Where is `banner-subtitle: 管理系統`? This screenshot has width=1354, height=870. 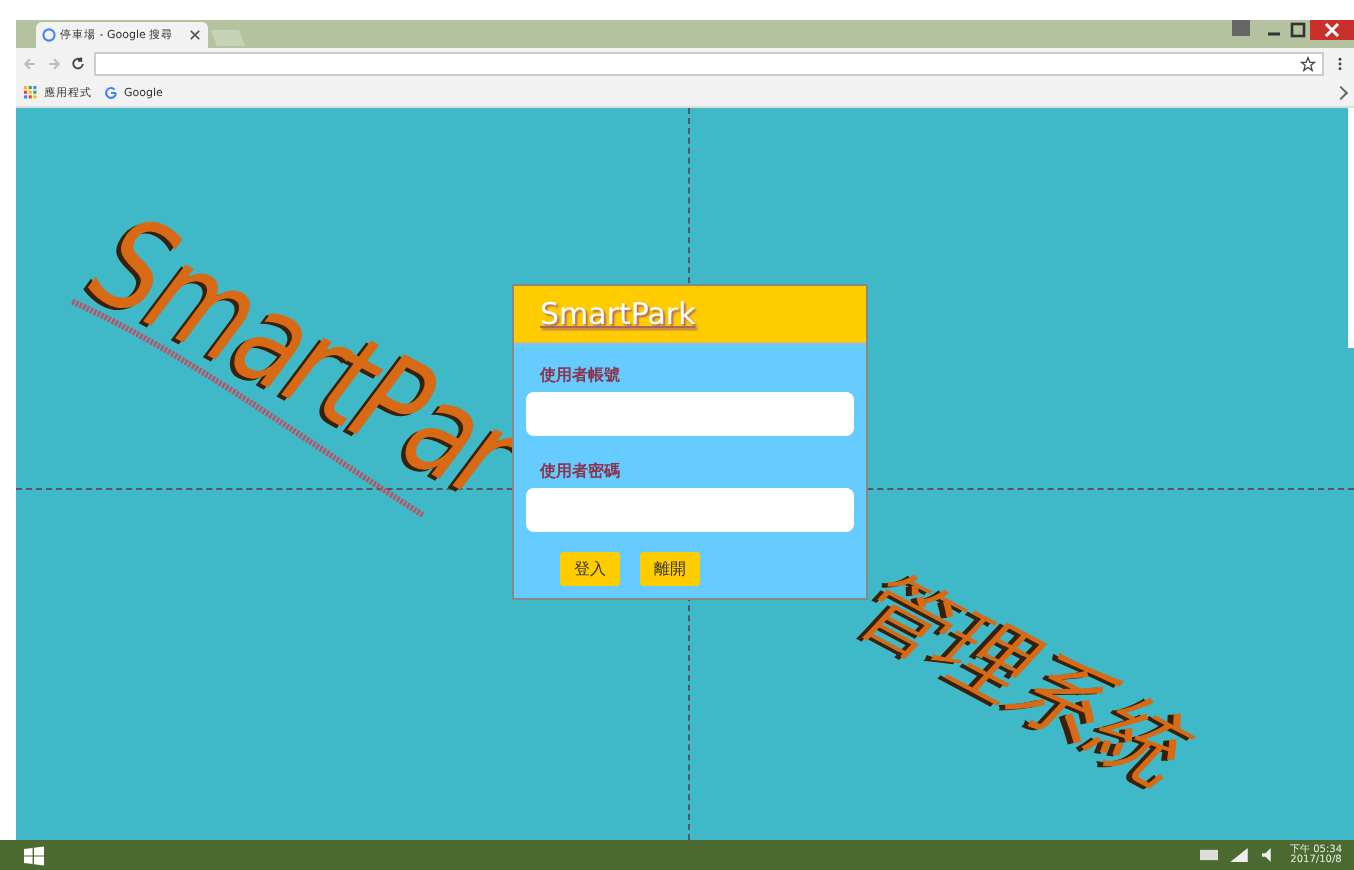
banner-subtitle: 管理系統 is located at coordinates (1026, 680).